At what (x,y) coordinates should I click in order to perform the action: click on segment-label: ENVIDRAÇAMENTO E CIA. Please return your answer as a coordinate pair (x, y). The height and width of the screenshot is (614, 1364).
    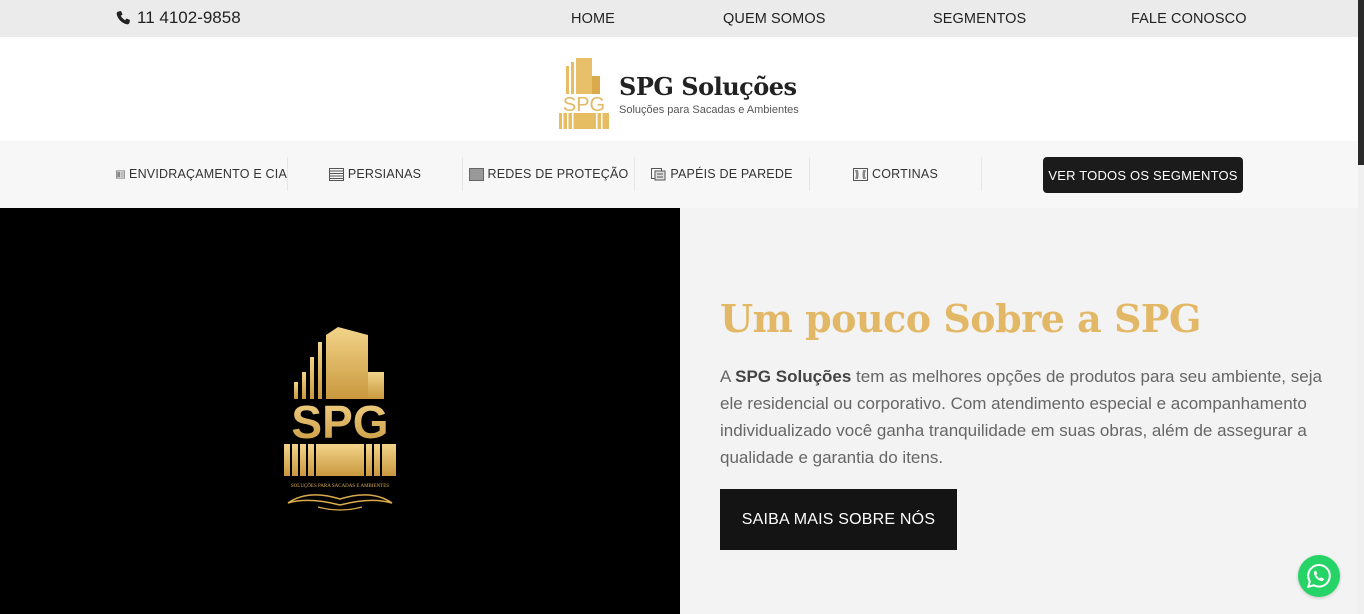
    Looking at the image, I should click on (208, 174).